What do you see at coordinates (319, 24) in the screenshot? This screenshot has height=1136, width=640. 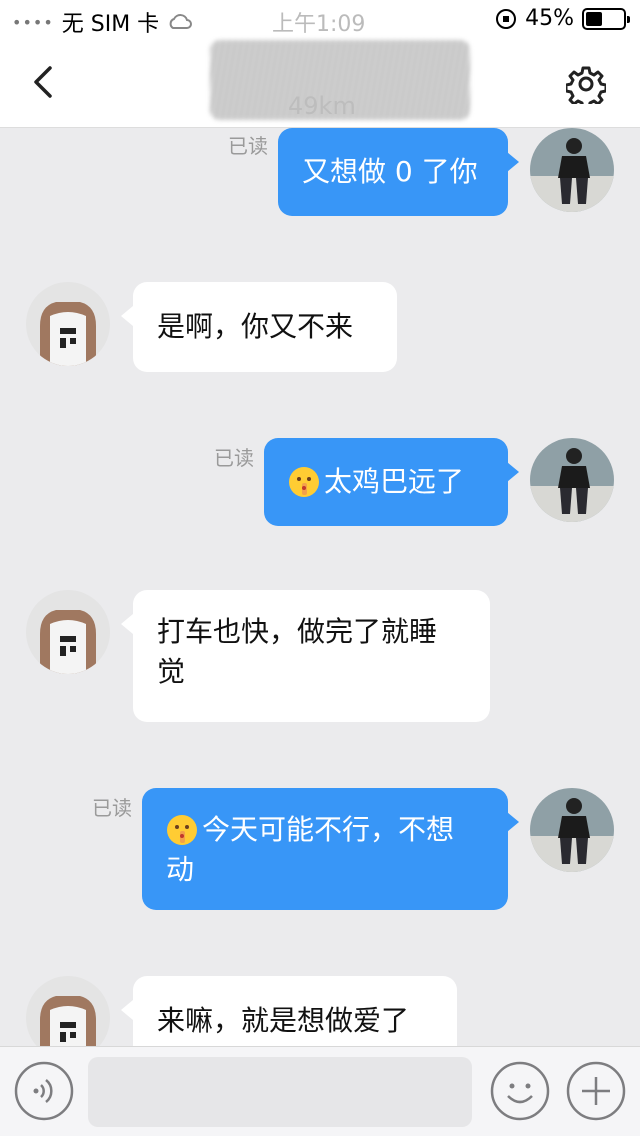 I see `status-time: 上午1:09` at bounding box center [319, 24].